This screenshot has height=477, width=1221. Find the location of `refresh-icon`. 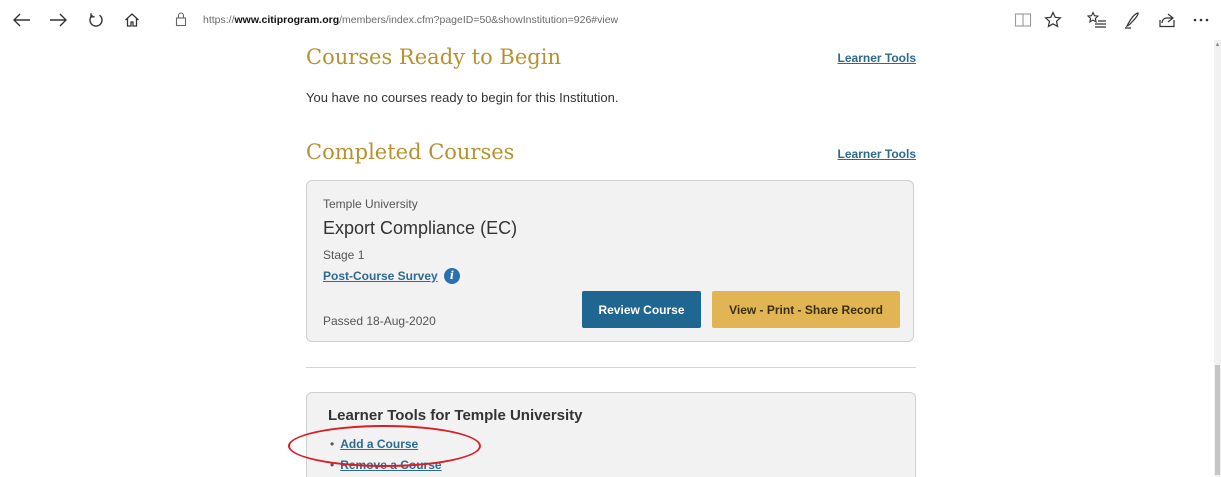

refresh-icon is located at coordinates (96, 20).